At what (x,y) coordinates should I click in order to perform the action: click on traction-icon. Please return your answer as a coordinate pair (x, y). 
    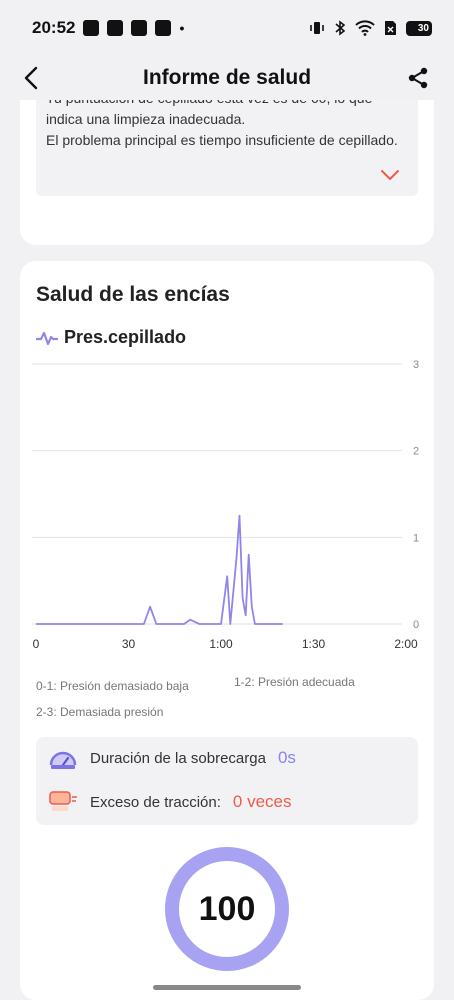
    Looking at the image, I should click on (63, 801).